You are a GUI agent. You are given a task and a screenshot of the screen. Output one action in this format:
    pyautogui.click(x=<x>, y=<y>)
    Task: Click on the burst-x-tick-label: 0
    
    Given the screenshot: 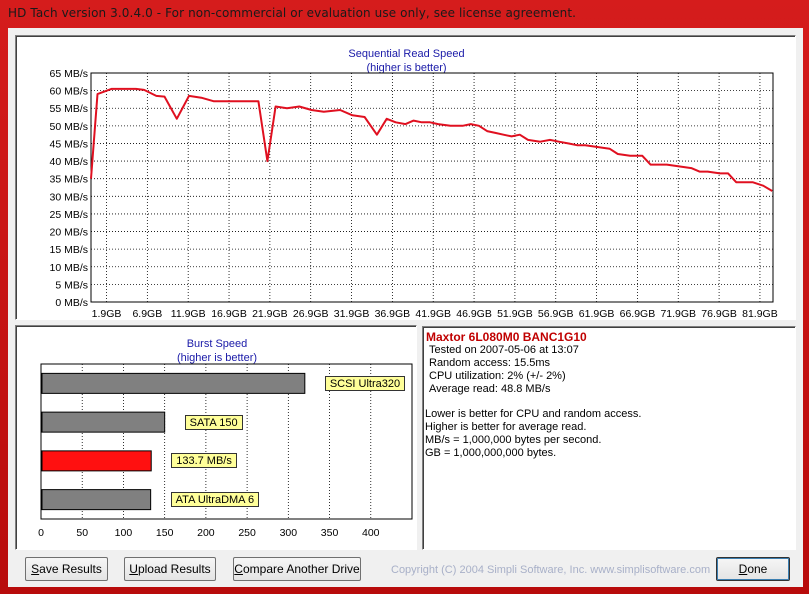 What is the action you would take?
    pyautogui.click(x=41, y=533)
    